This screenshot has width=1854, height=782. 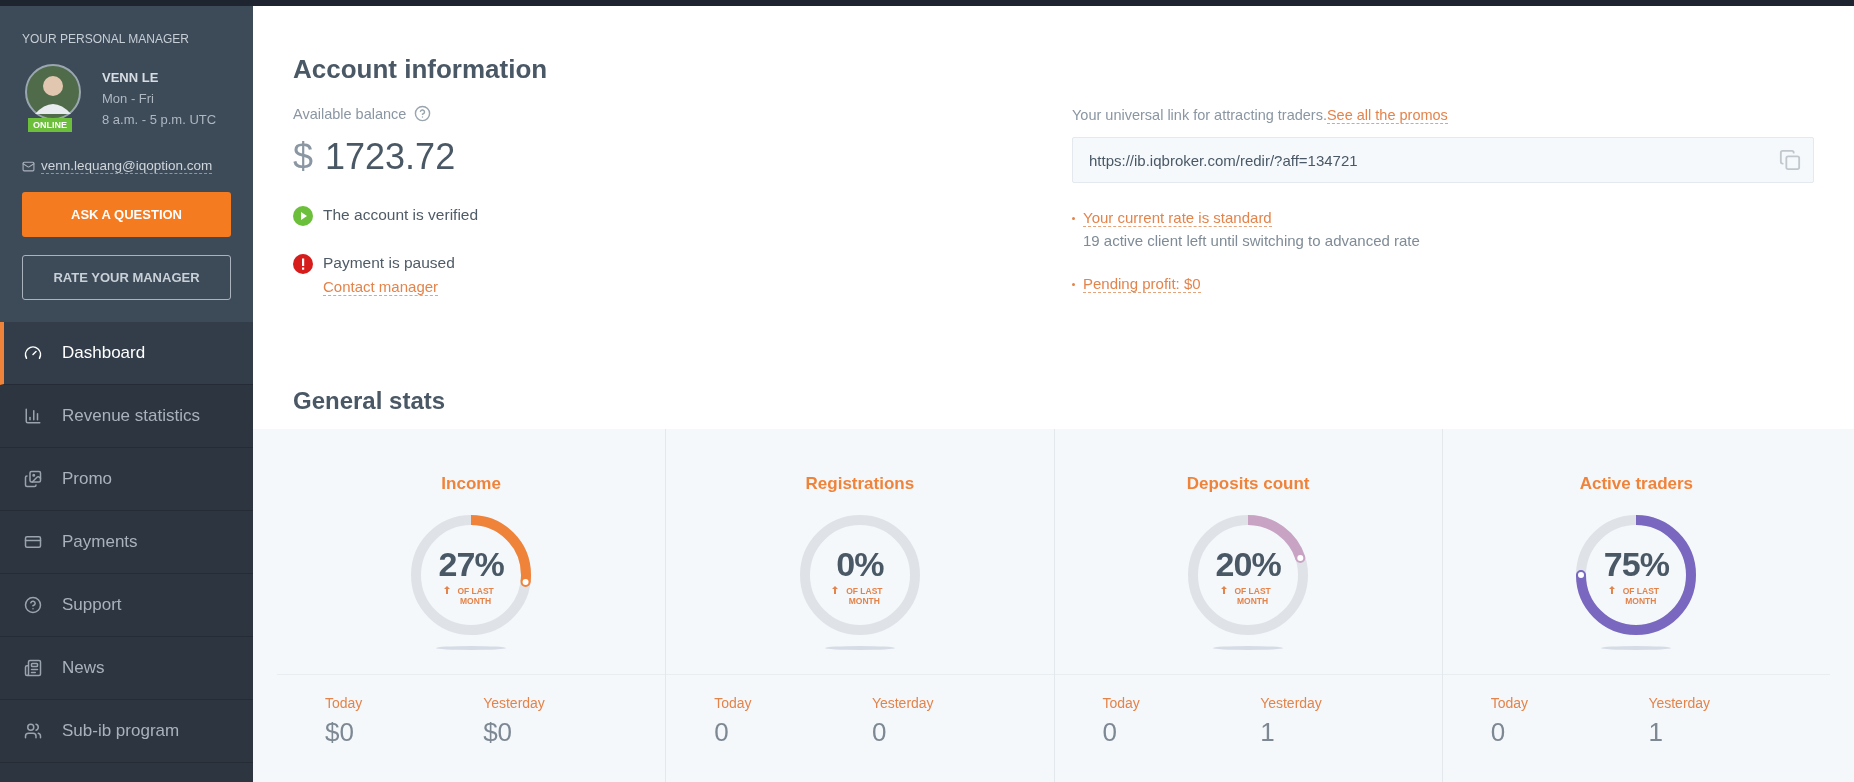 I want to click on manager-heading: YOUR PERSONAL MANAGER, so click(x=106, y=39).